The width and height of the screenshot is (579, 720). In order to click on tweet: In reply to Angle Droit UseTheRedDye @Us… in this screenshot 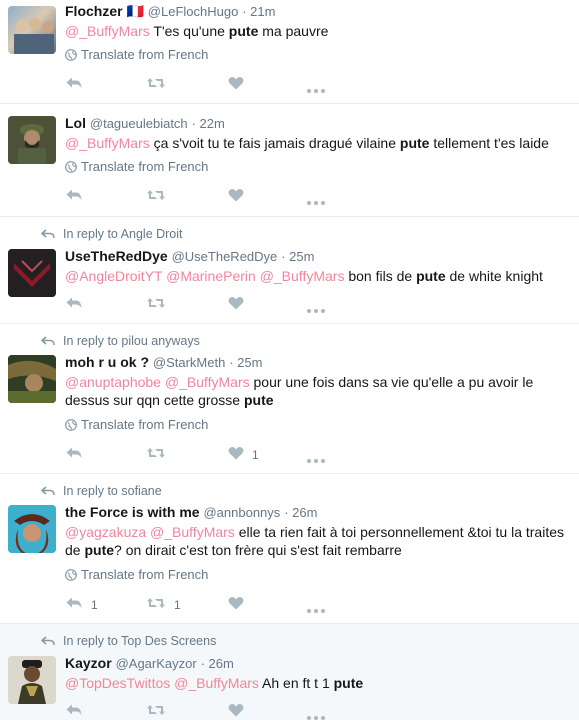, I will do `click(289, 270)`.